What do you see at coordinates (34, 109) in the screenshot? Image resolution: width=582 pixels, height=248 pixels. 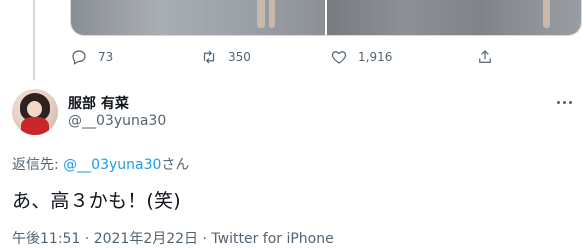 I see `avatar-face` at bounding box center [34, 109].